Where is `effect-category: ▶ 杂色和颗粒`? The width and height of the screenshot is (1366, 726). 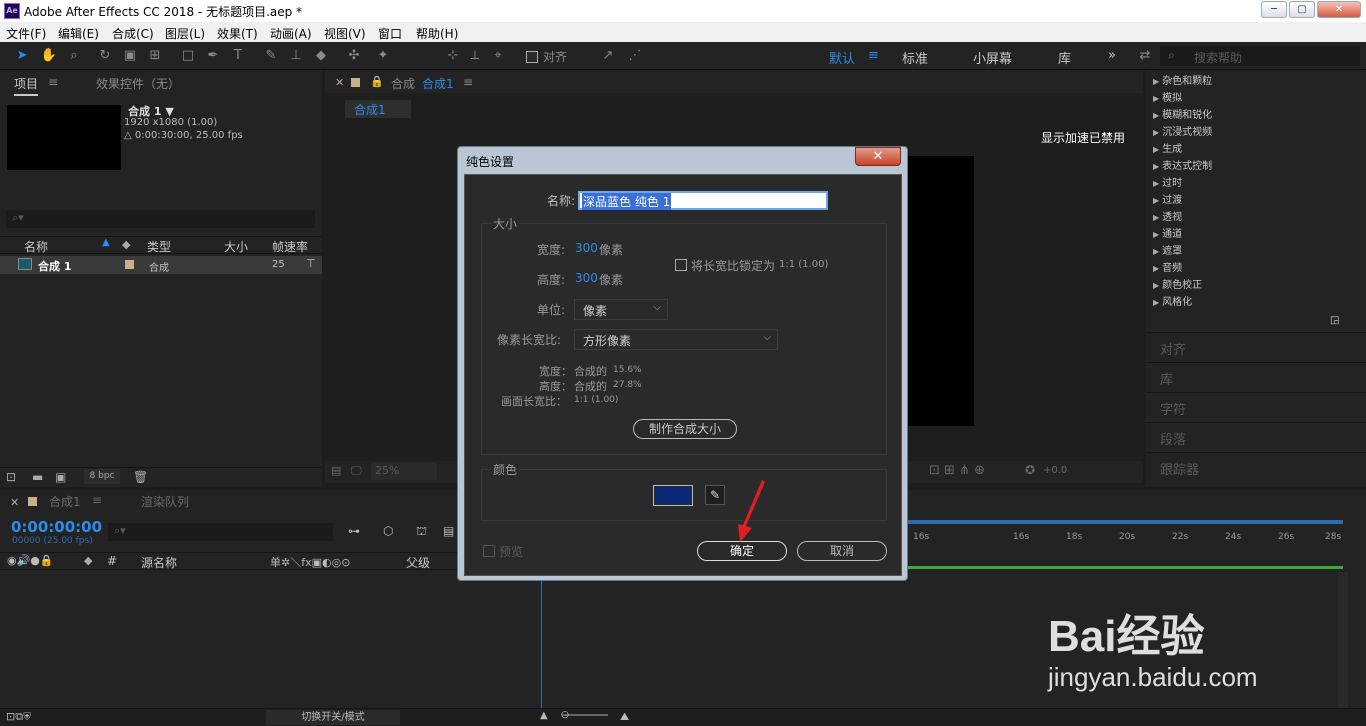 effect-category: ▶ 杂色和颗粒 is located at coordinates (1182, 81).